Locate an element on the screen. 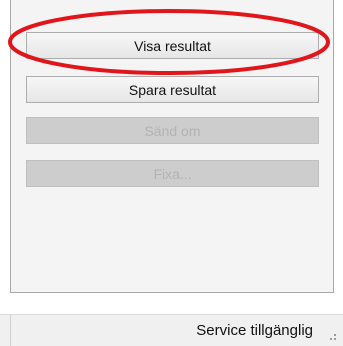 This screenshot has width=343, height=346. sand-om-button: Sänd om is located at coordinates (172, 130).